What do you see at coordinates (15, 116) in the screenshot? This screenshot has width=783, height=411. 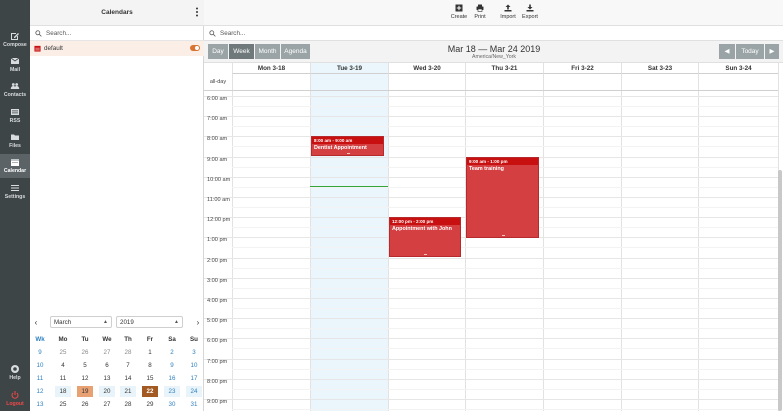 I see `nav-rss: RSS` at bounding box center [15, 116].